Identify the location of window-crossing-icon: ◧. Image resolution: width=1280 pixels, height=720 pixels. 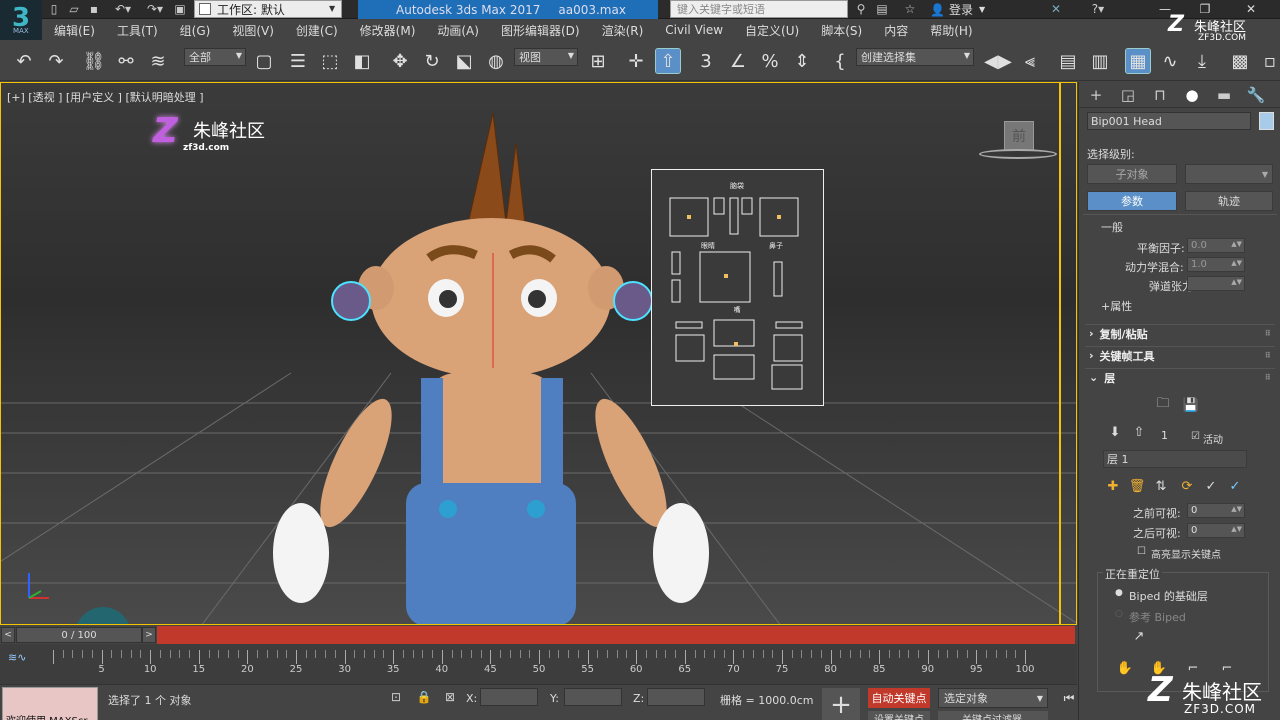
(362, 61).